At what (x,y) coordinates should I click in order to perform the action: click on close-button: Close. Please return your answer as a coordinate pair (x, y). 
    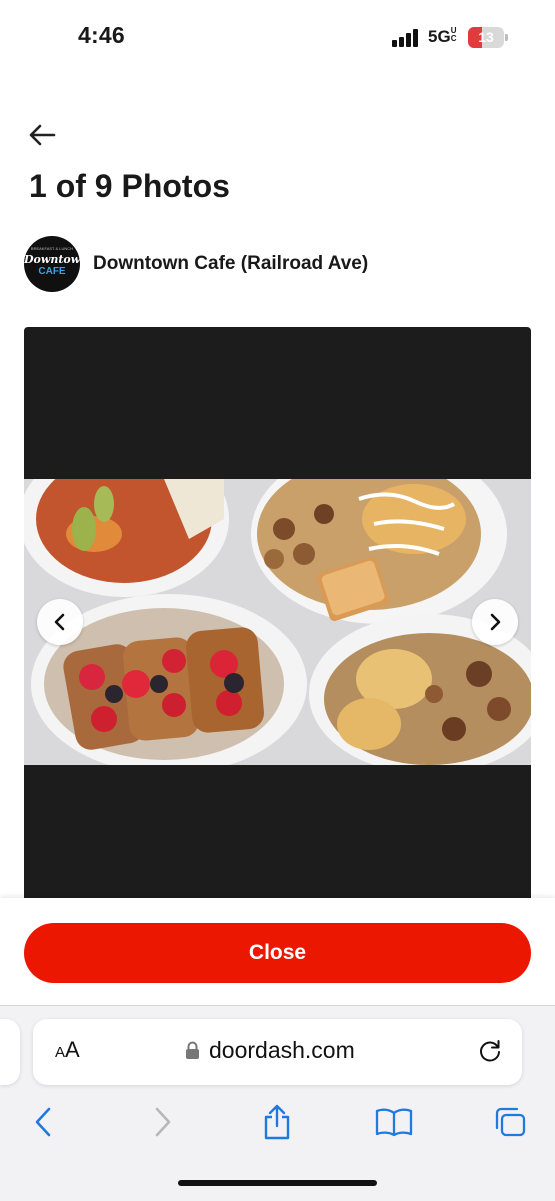
    Looking at the image, I should click on (277, 953).